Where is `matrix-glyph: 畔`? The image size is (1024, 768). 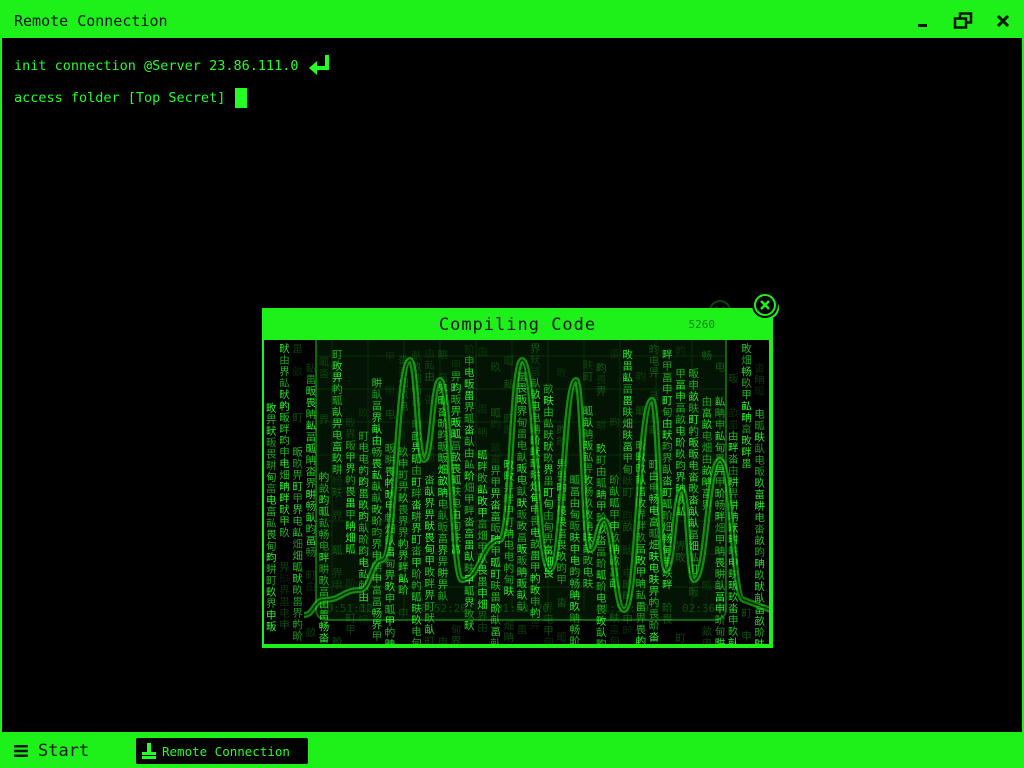 matrix-glyph: 畔 is located at coordinates (429, 583).